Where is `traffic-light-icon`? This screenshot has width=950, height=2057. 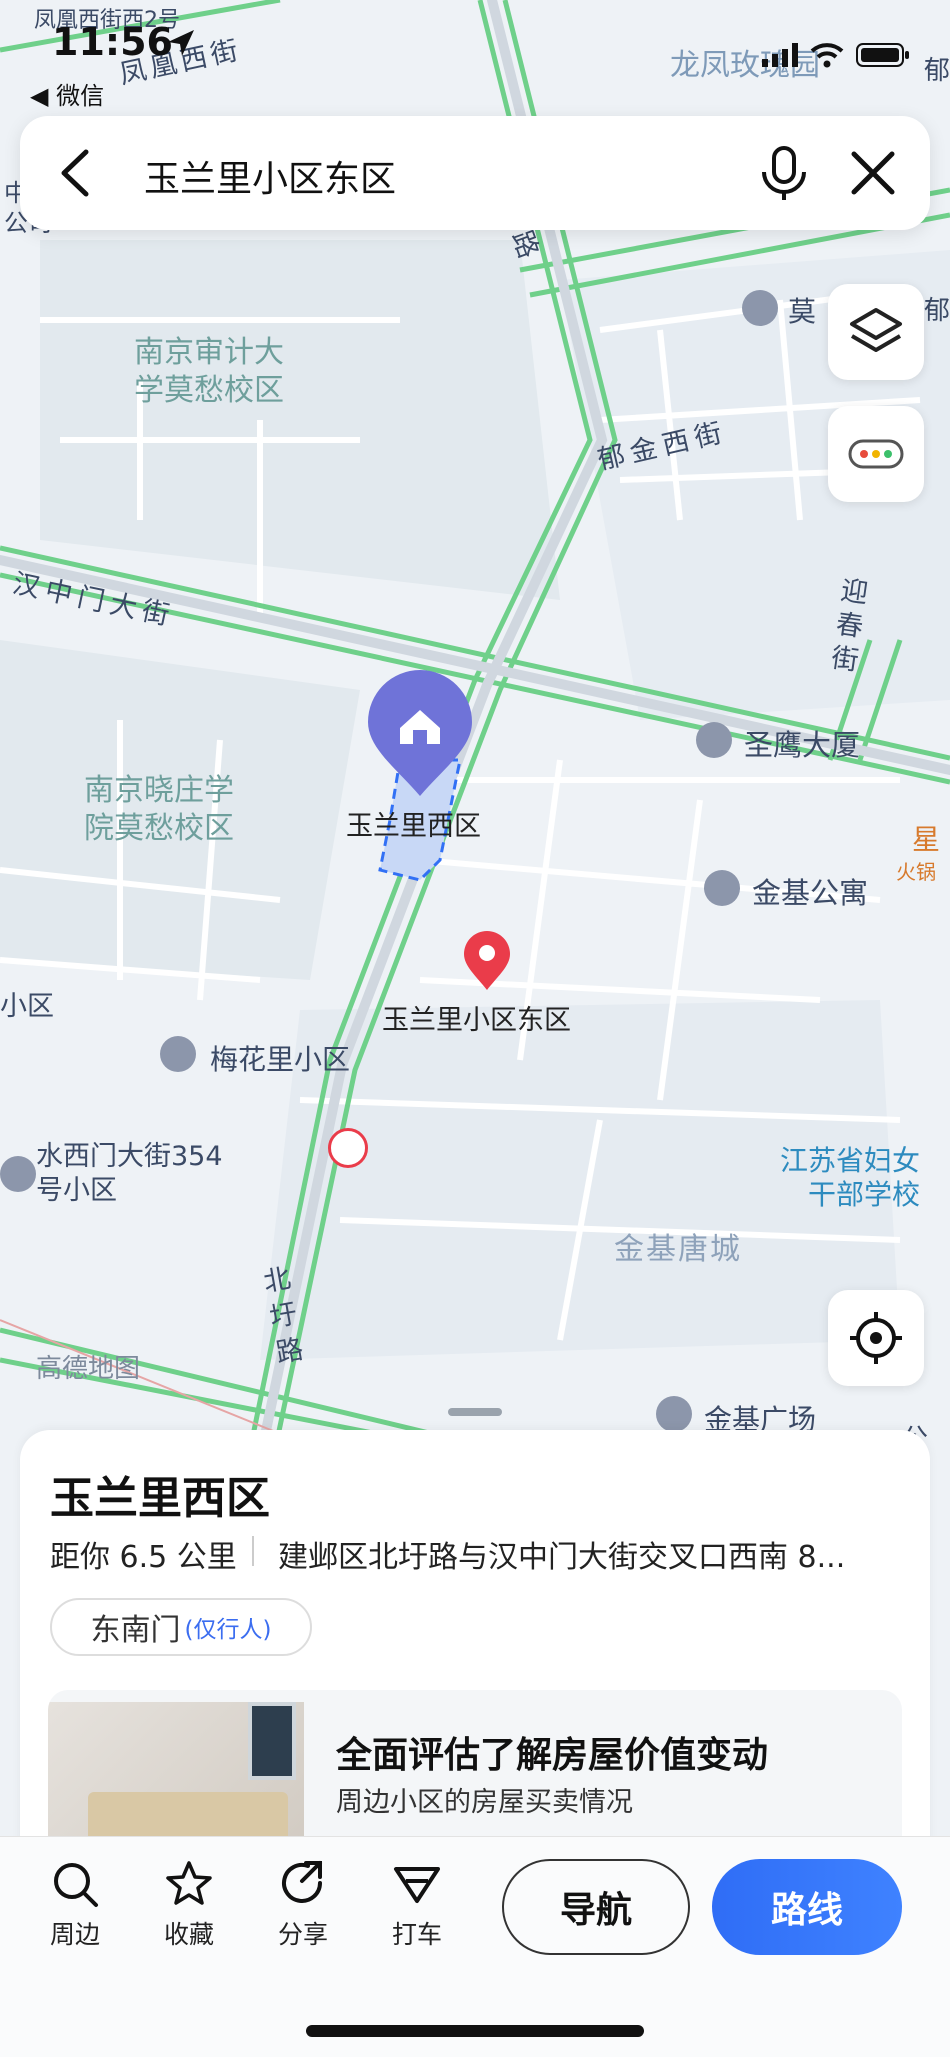
traffic-light-icon is located at coordinates (876, 454).